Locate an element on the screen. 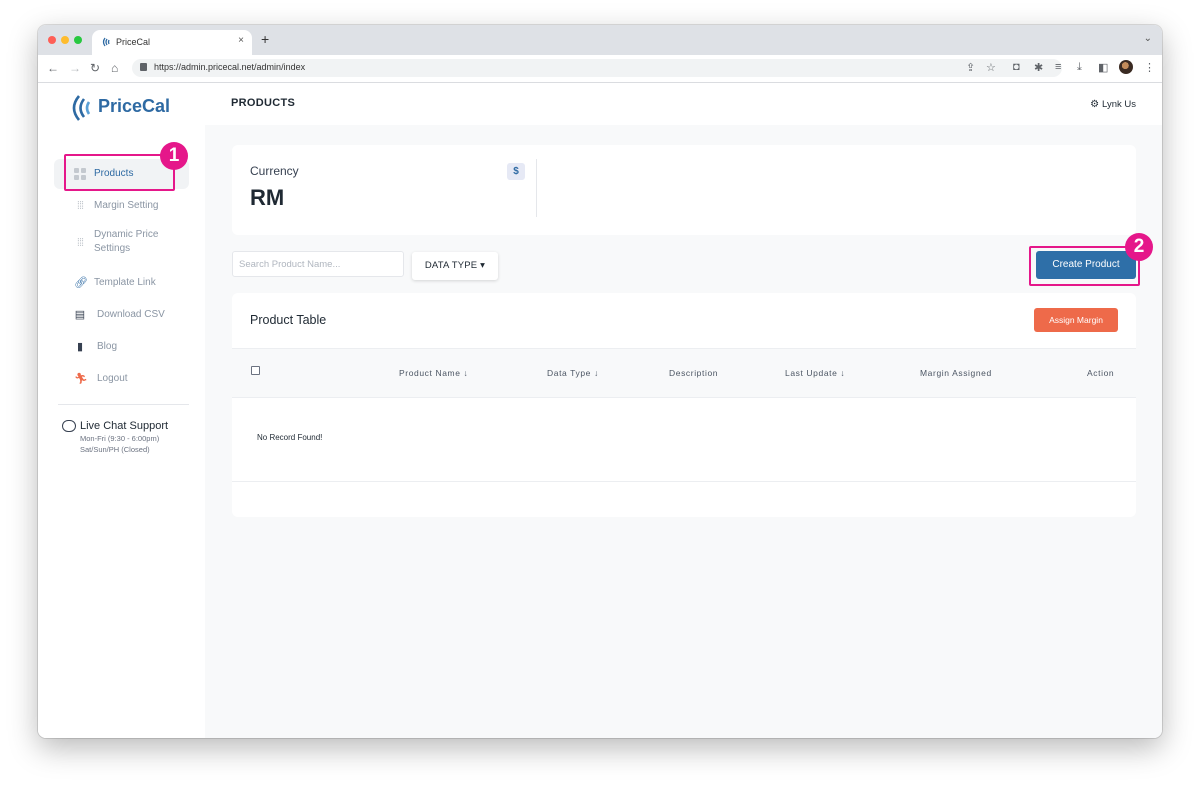  address-url: https://admin.pricecal.net/admin/index is located at coordinates (230, 67).